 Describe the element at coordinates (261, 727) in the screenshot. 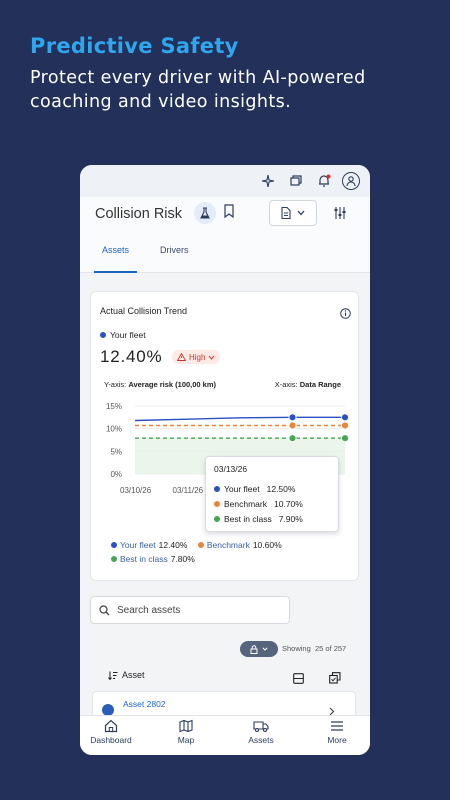

I see `truck-icon` at that location.